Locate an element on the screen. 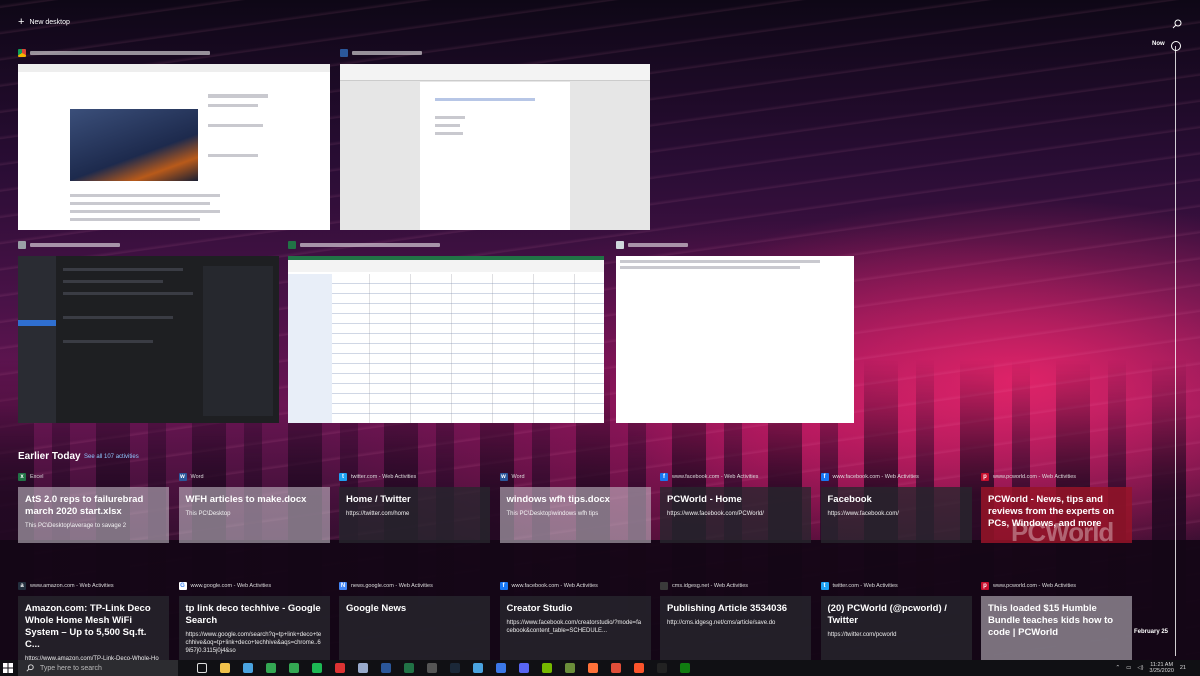  taskbar-chrome-icon is located at coordinates (270, 668).